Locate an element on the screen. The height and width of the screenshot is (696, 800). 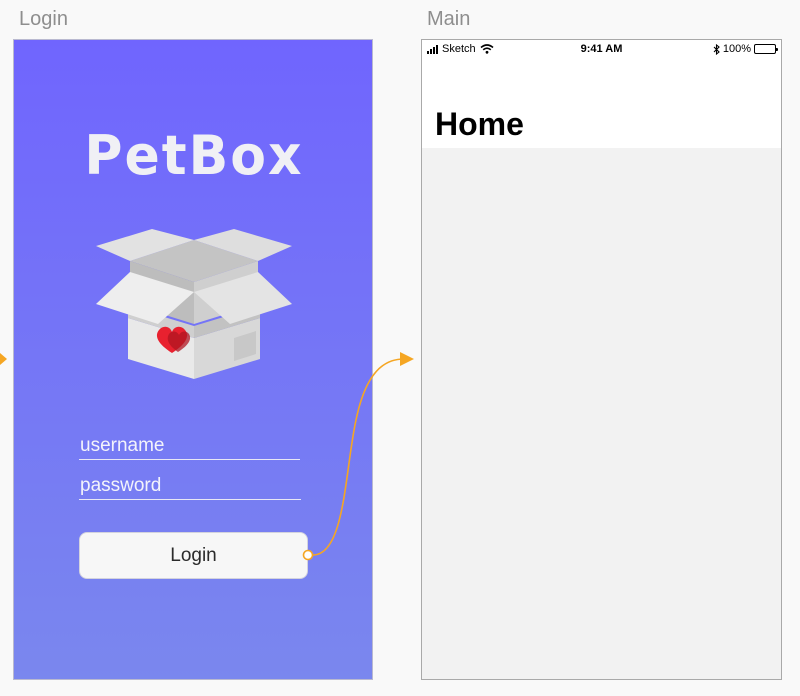
link-arrowhead is located at coordinates (407, 359).